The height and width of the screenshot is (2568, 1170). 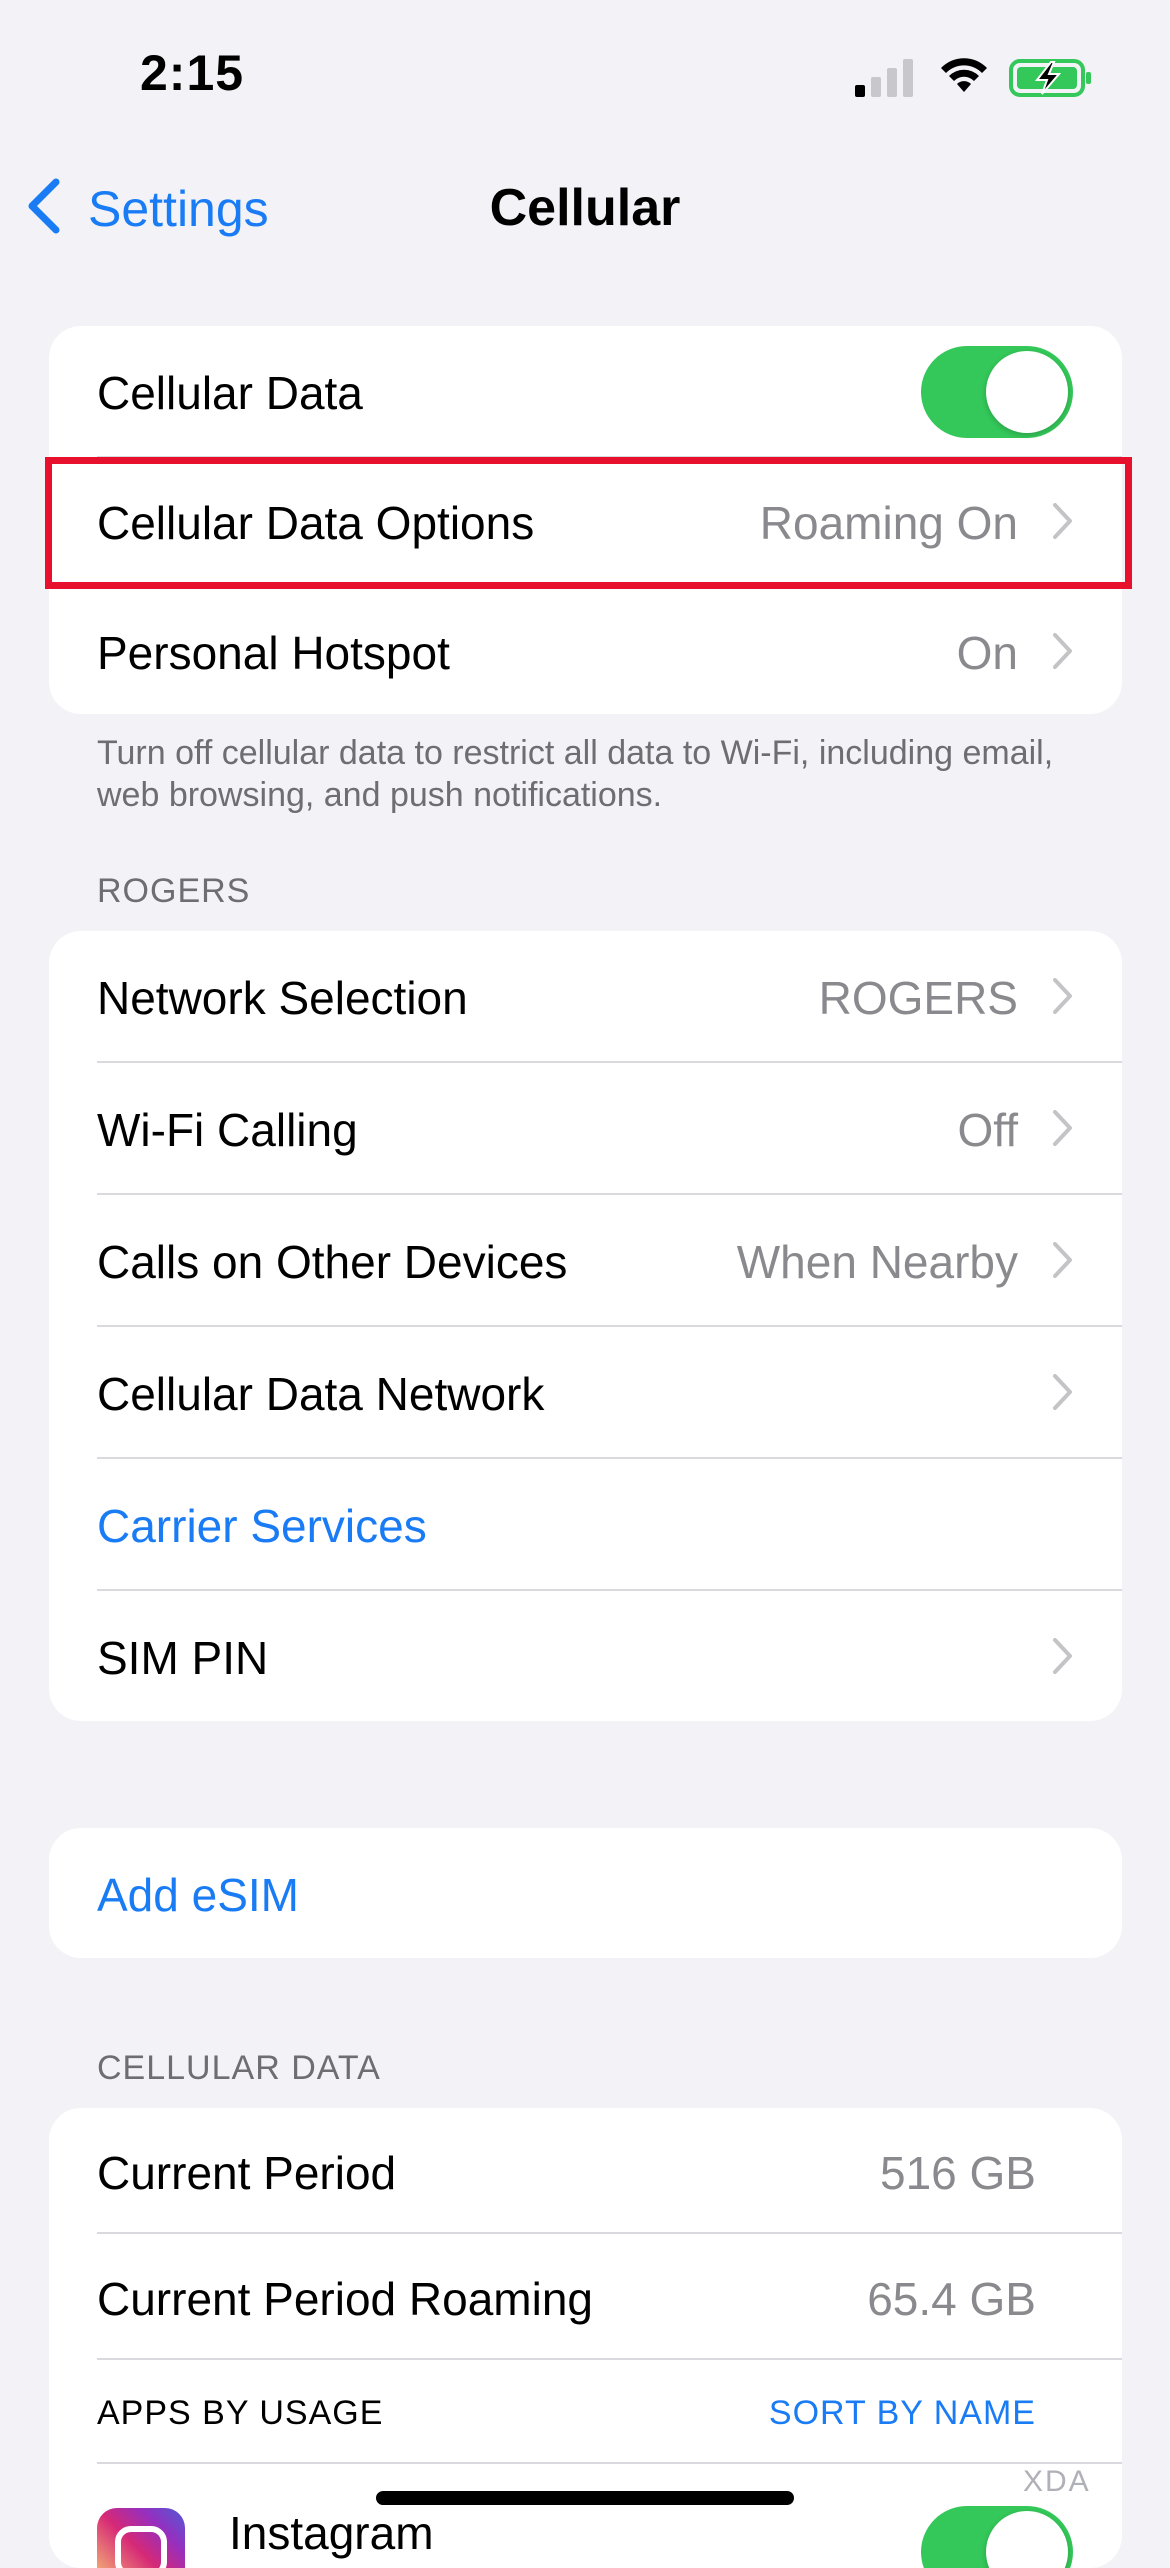 What do you see at coordinates (585, 2170) in the screenshot?
I see `current-period-row: Current Period 516 GB` at bounding box center [585, 2170].